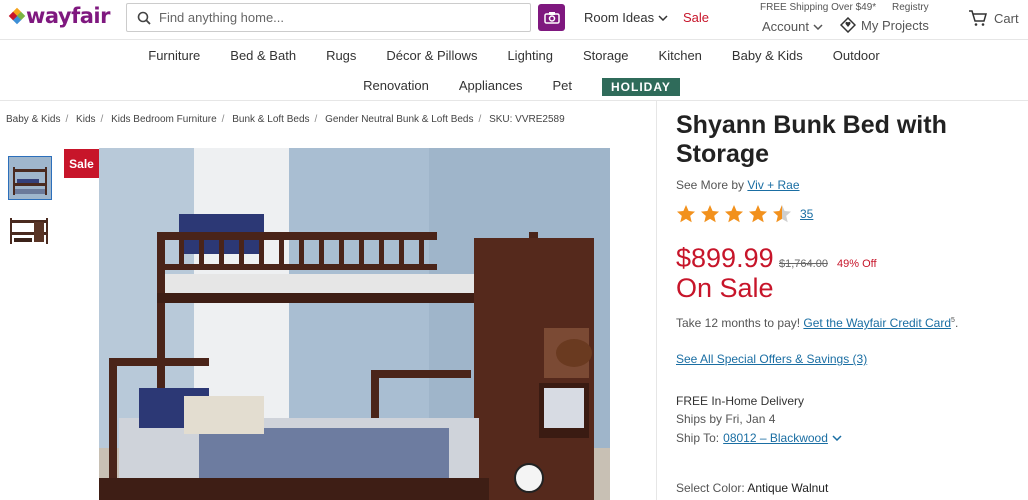  What do you see at coordinates (856, 55) in the screenshot?
I see `nav-item-outdoor: Outdoor` at bounding box center [856, 55].